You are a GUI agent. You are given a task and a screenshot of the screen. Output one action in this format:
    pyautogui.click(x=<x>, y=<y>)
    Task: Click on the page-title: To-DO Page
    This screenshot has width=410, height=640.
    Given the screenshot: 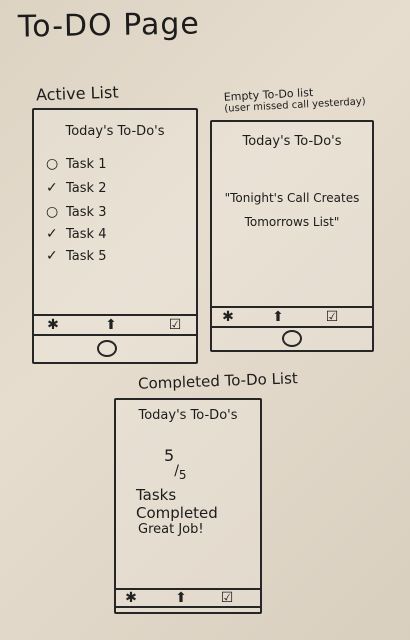 What is the action you would take?
    pyautogui.click(x=109, y=25)
    